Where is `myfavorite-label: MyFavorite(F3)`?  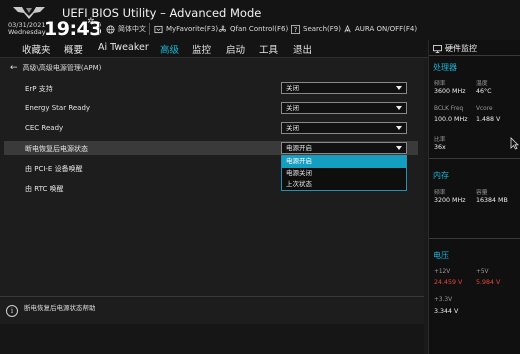
myfavorite-label: MyFavorite(F3) is located at coordinates (192, 29).